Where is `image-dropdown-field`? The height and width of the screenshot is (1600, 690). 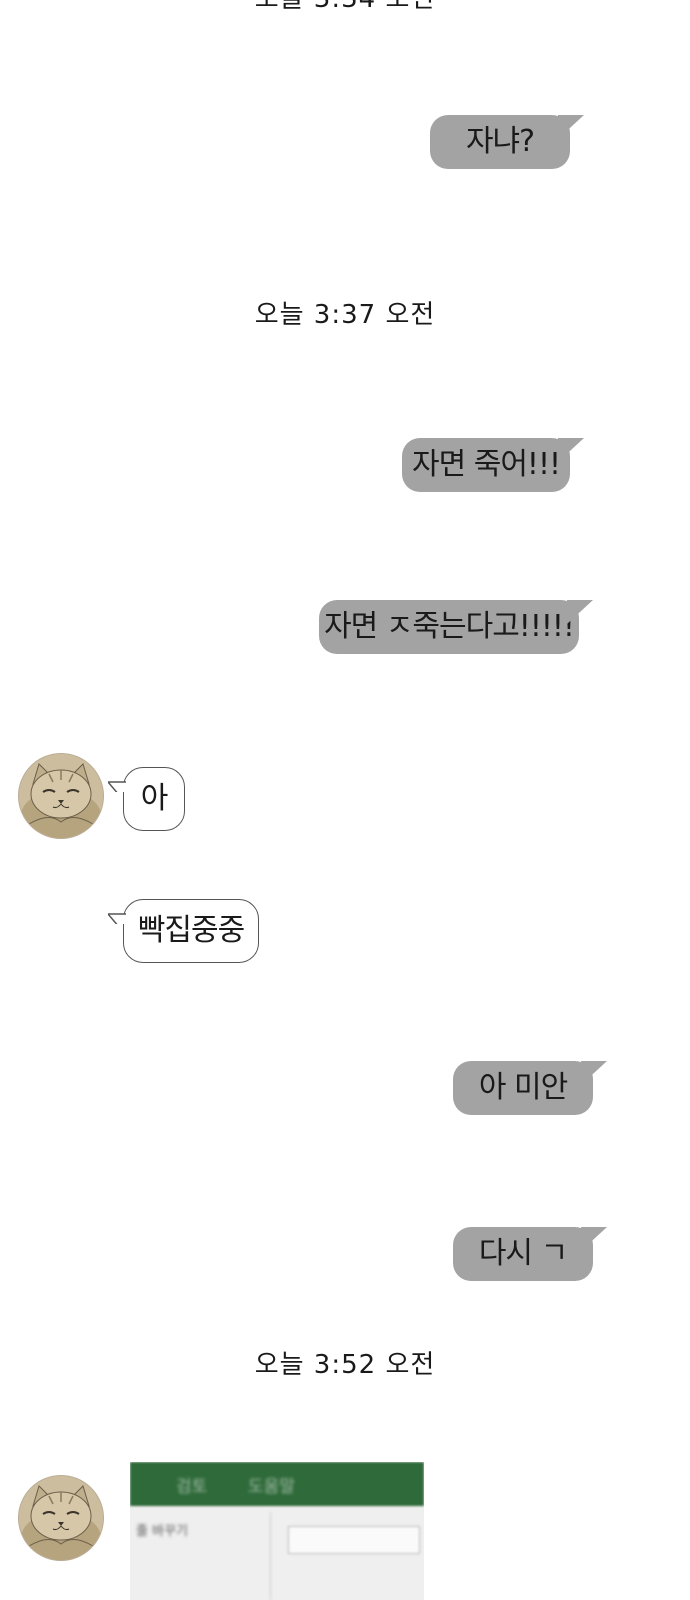 image-dropdown-field is located at coordinates (354, 1540).